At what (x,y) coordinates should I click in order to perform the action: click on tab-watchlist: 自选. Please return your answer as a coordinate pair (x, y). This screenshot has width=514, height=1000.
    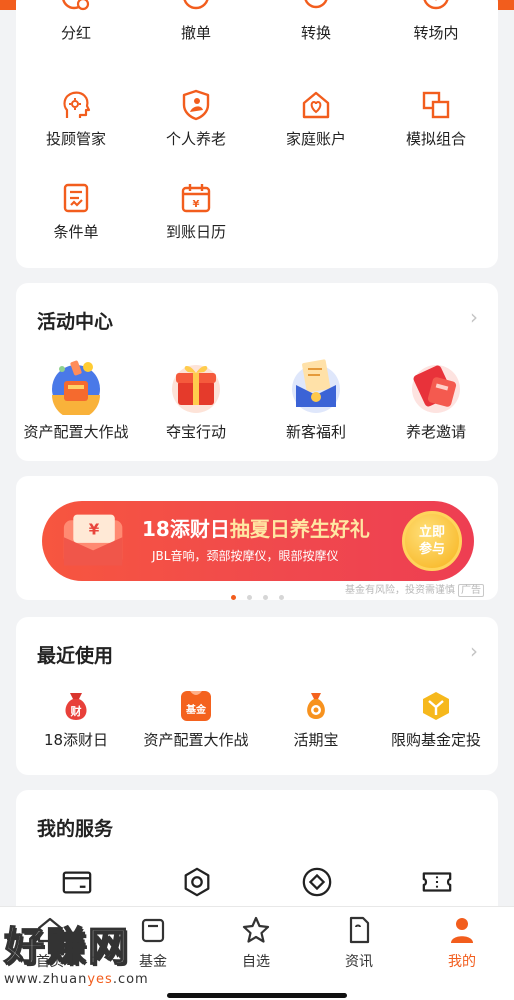
    Looking at the image, I should click on (256, 943).